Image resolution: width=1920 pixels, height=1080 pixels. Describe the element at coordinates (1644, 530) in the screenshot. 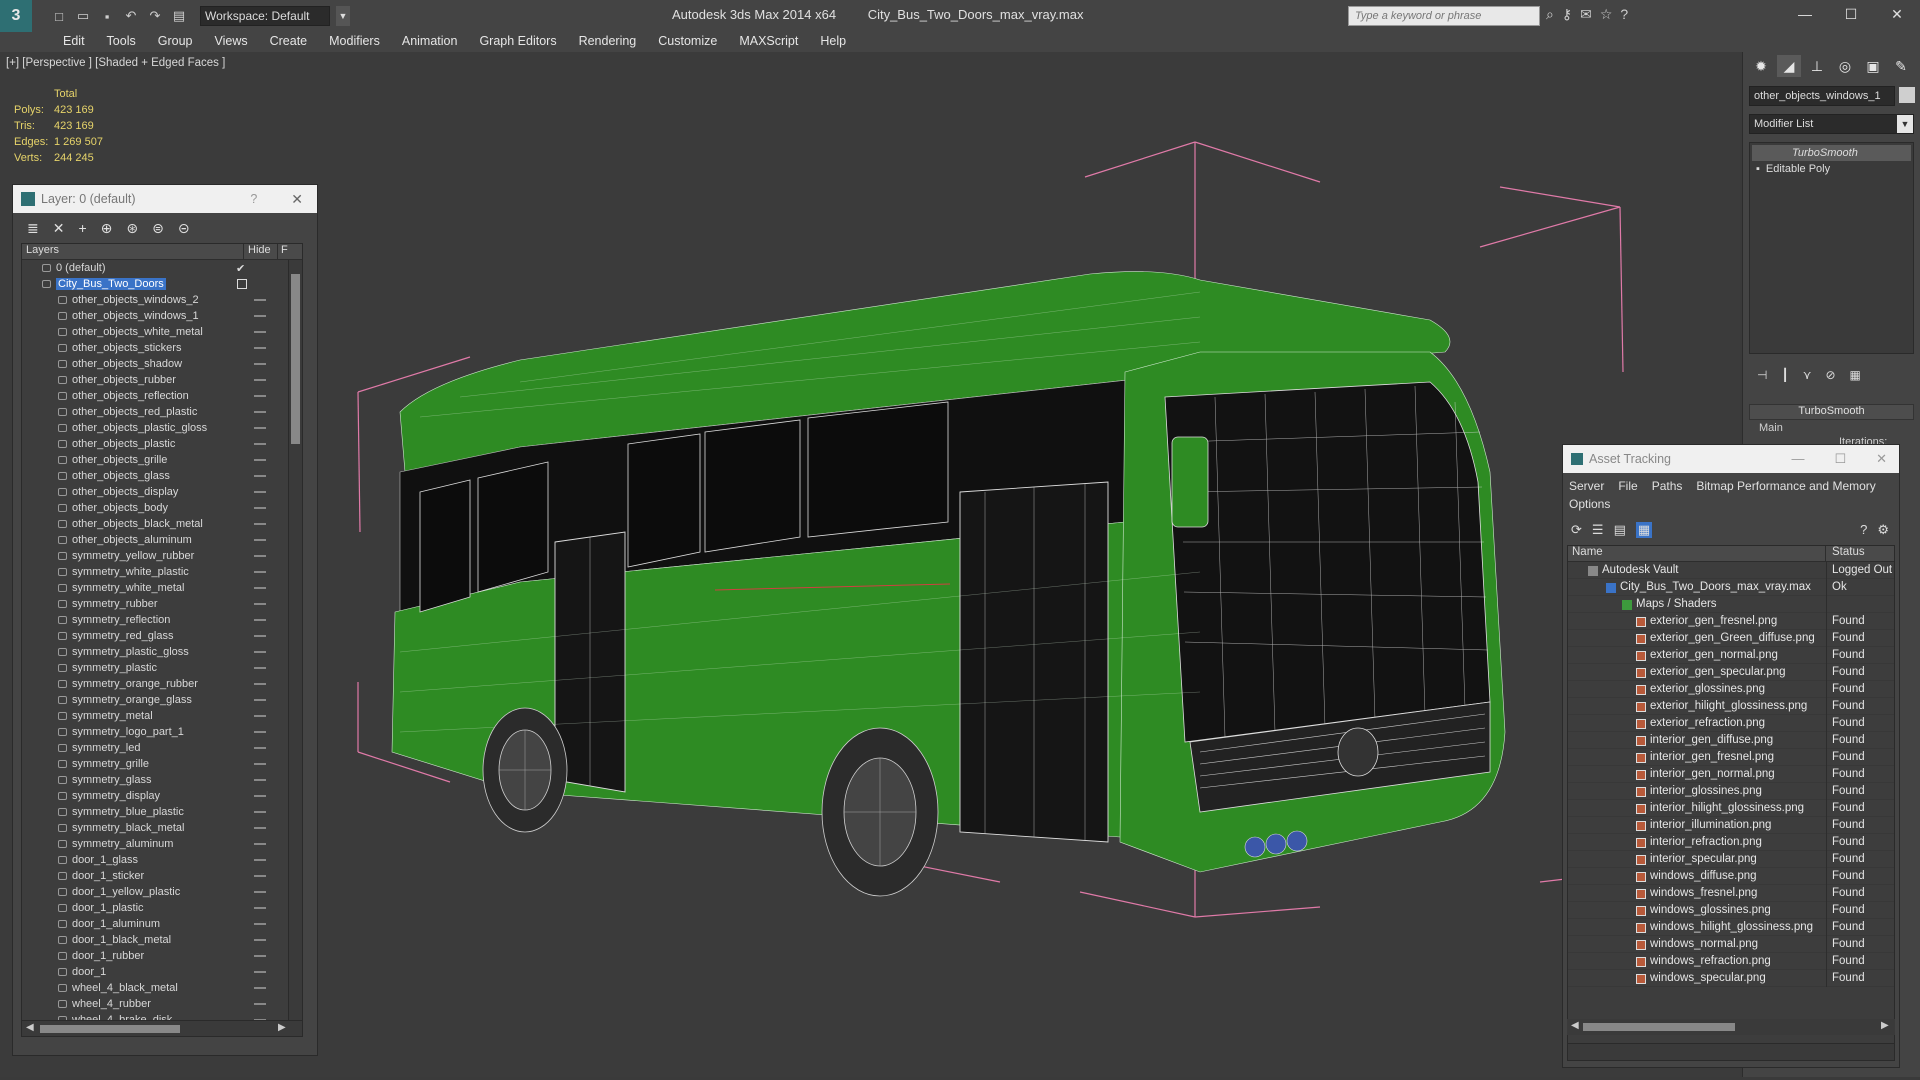

I see `table-view-icon: ▦` at that location.